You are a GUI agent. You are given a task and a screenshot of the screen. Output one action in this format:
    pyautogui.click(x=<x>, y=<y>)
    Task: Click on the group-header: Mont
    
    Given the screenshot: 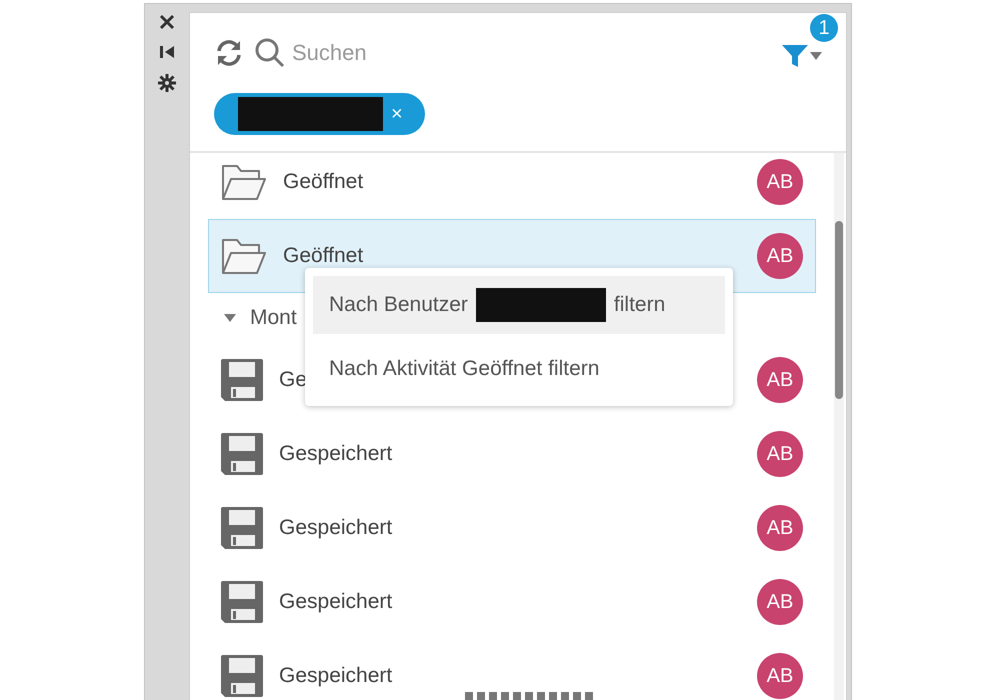 What is the action you would take?
    pyautogui.click(x=273, y=318)
    